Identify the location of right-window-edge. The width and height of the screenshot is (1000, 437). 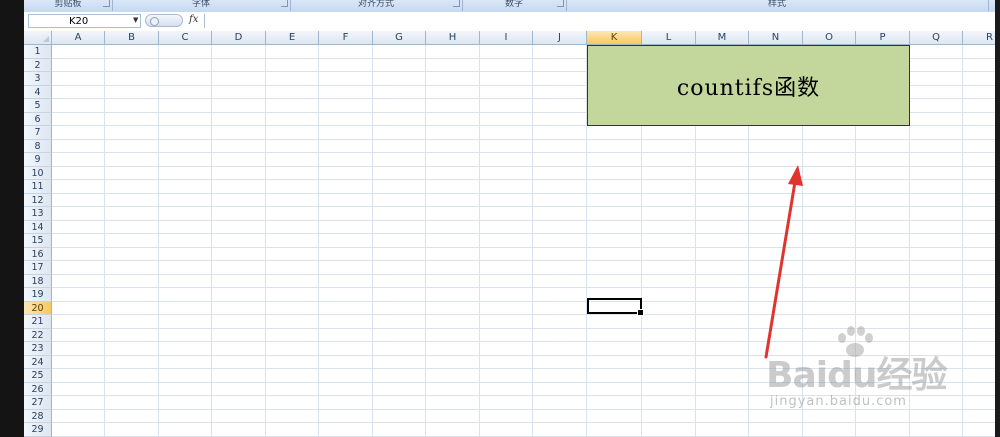
(997, 218).